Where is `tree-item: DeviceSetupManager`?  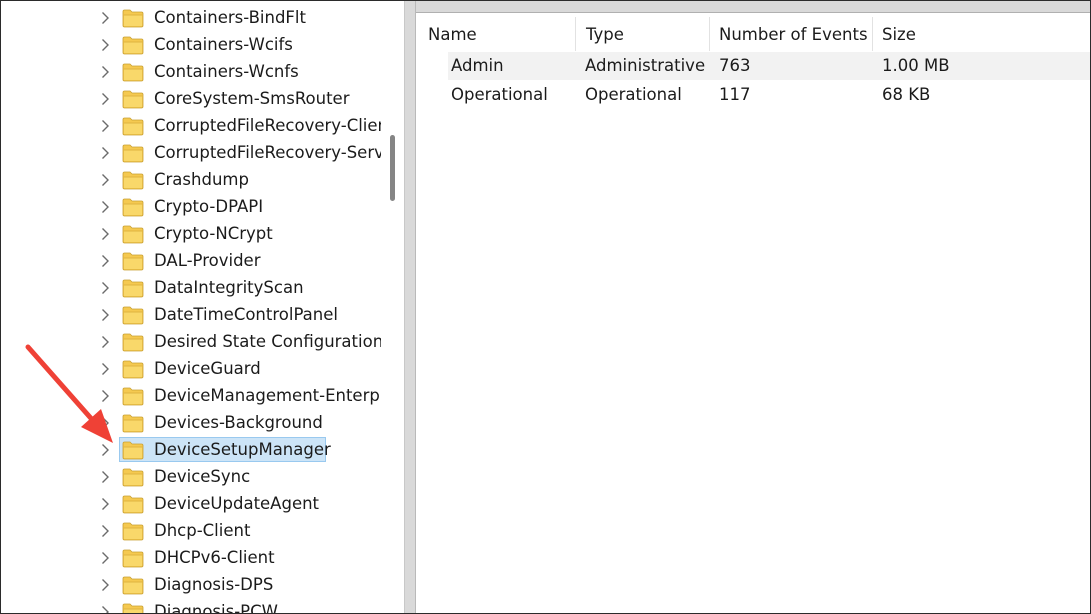
tree-item: DeviceSetupManager is located at coordinates (191, 450).